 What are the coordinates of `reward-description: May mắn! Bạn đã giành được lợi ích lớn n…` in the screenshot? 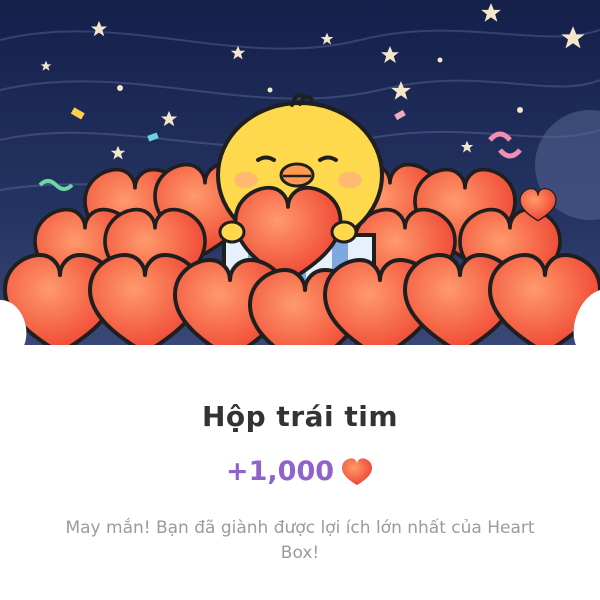 It's located at (300, 540).